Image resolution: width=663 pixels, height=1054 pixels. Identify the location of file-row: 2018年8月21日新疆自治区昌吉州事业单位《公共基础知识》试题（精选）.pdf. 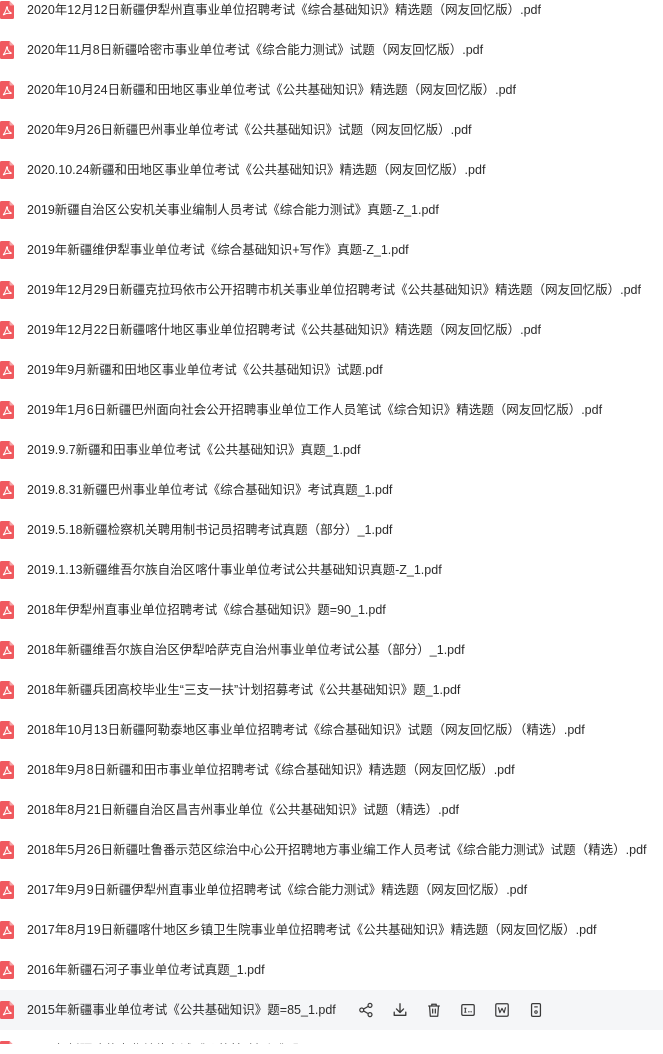
(331, 810).